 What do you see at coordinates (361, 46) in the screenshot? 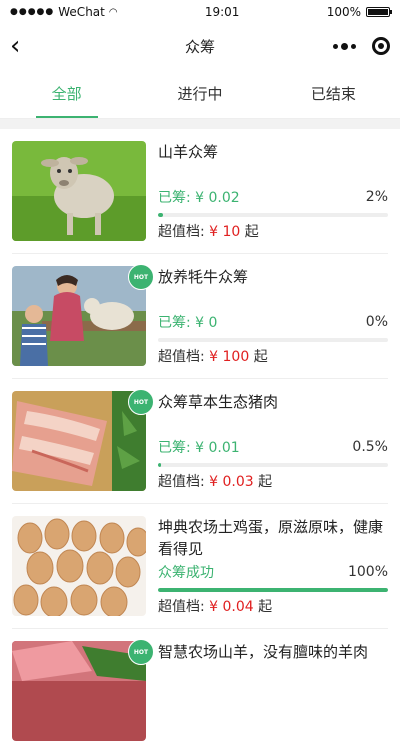
I see `mini-program-capsule` at bounding box center [361, 46].